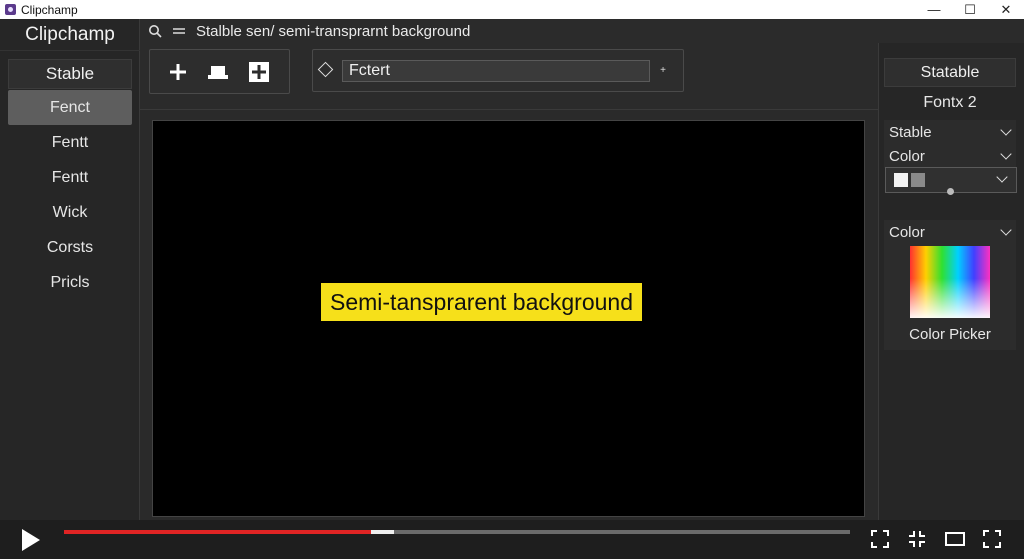  What do you see at coordinates (918, 180) in the screenshot?
I see `gray-swatch` at bounding box center [918, 180].